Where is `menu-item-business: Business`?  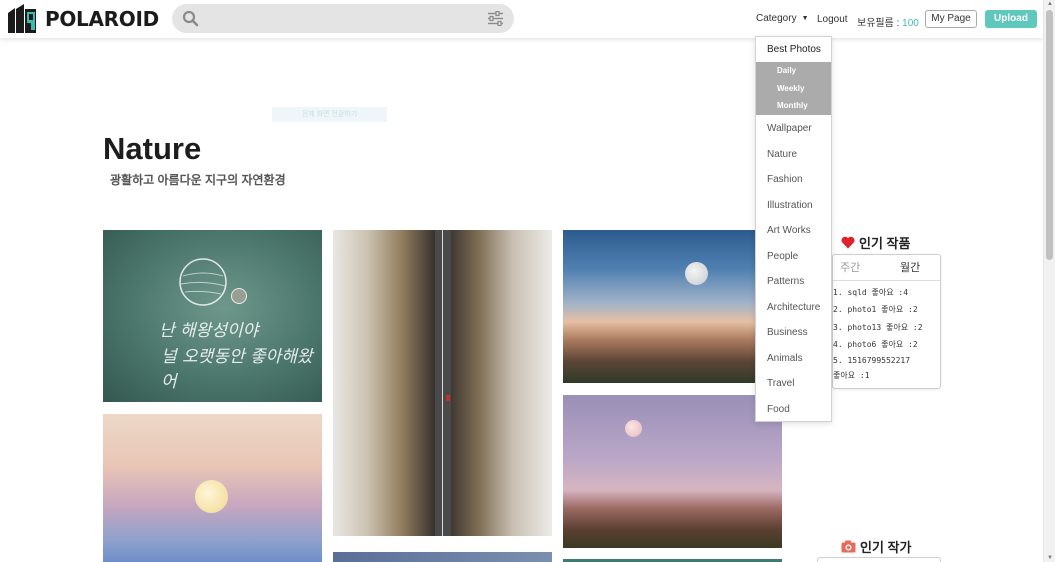 menu-item-business: Business is located at coordinates (787, 332).